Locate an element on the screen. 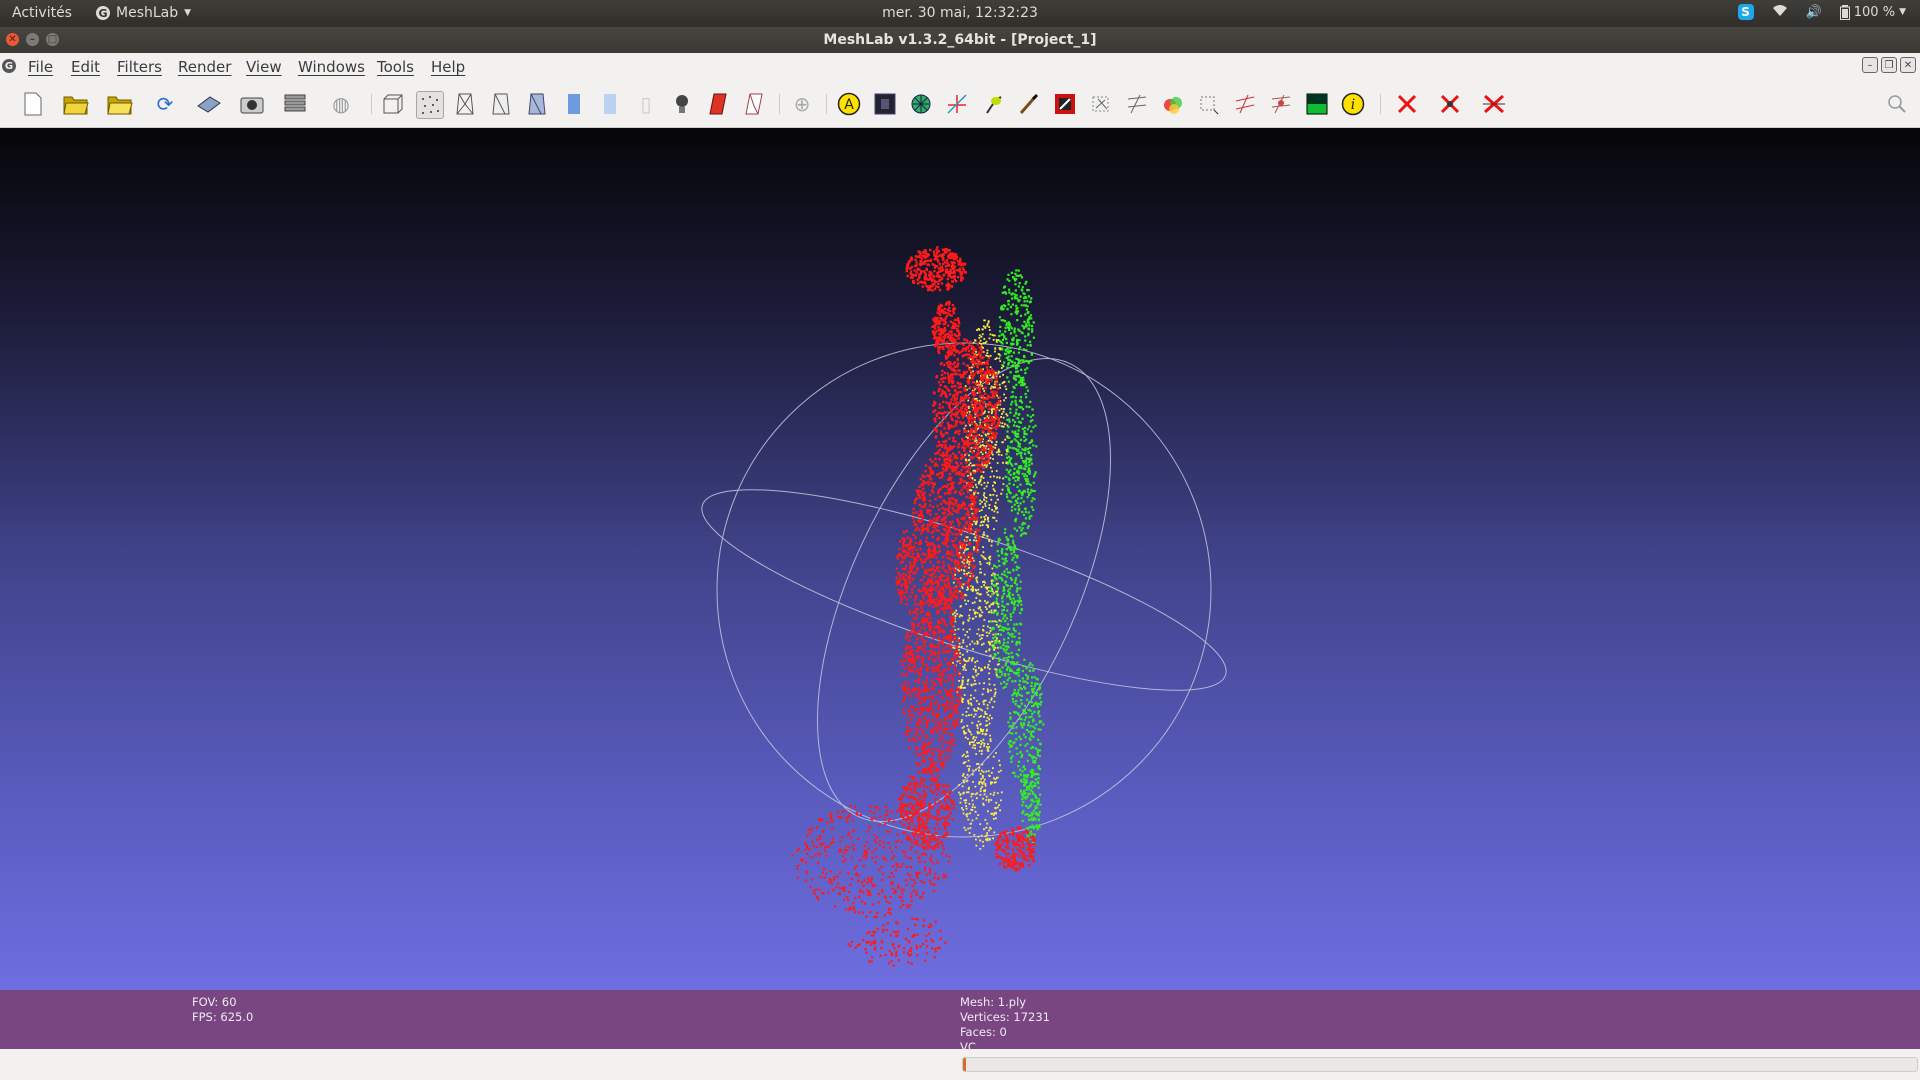  globe-icon: ◍ is located at coordinates (341, 104).